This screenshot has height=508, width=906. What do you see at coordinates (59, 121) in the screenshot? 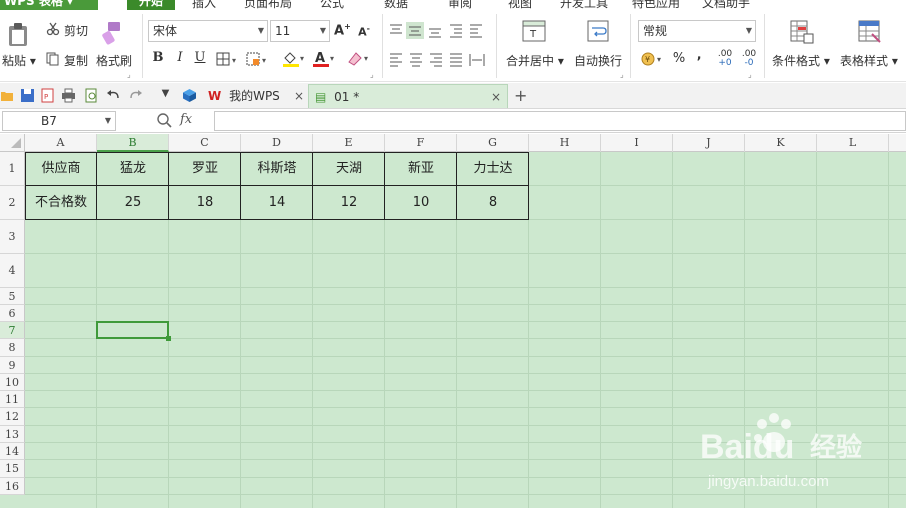
I see `name-box: B7 ▼` at bounding box center [59, 121].